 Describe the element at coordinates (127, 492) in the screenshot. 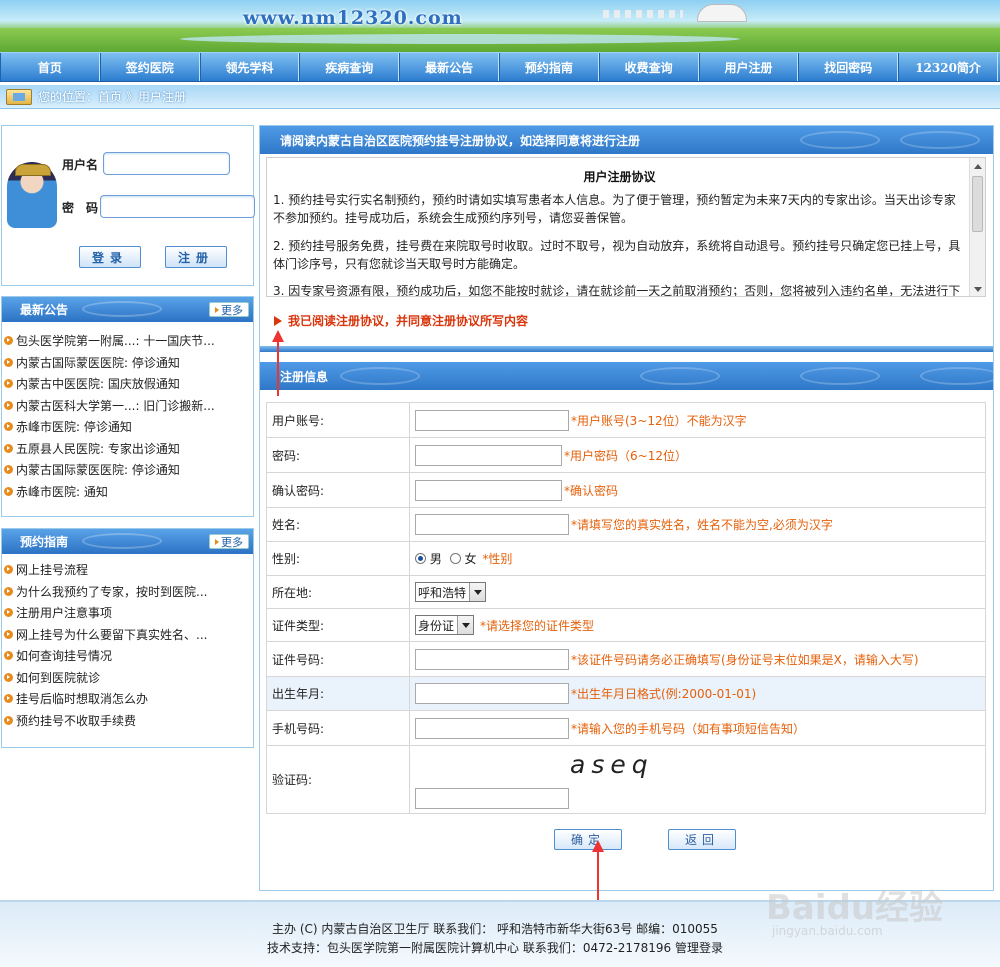

I see `list-item: 赤峰市医院: 通知` at that location.